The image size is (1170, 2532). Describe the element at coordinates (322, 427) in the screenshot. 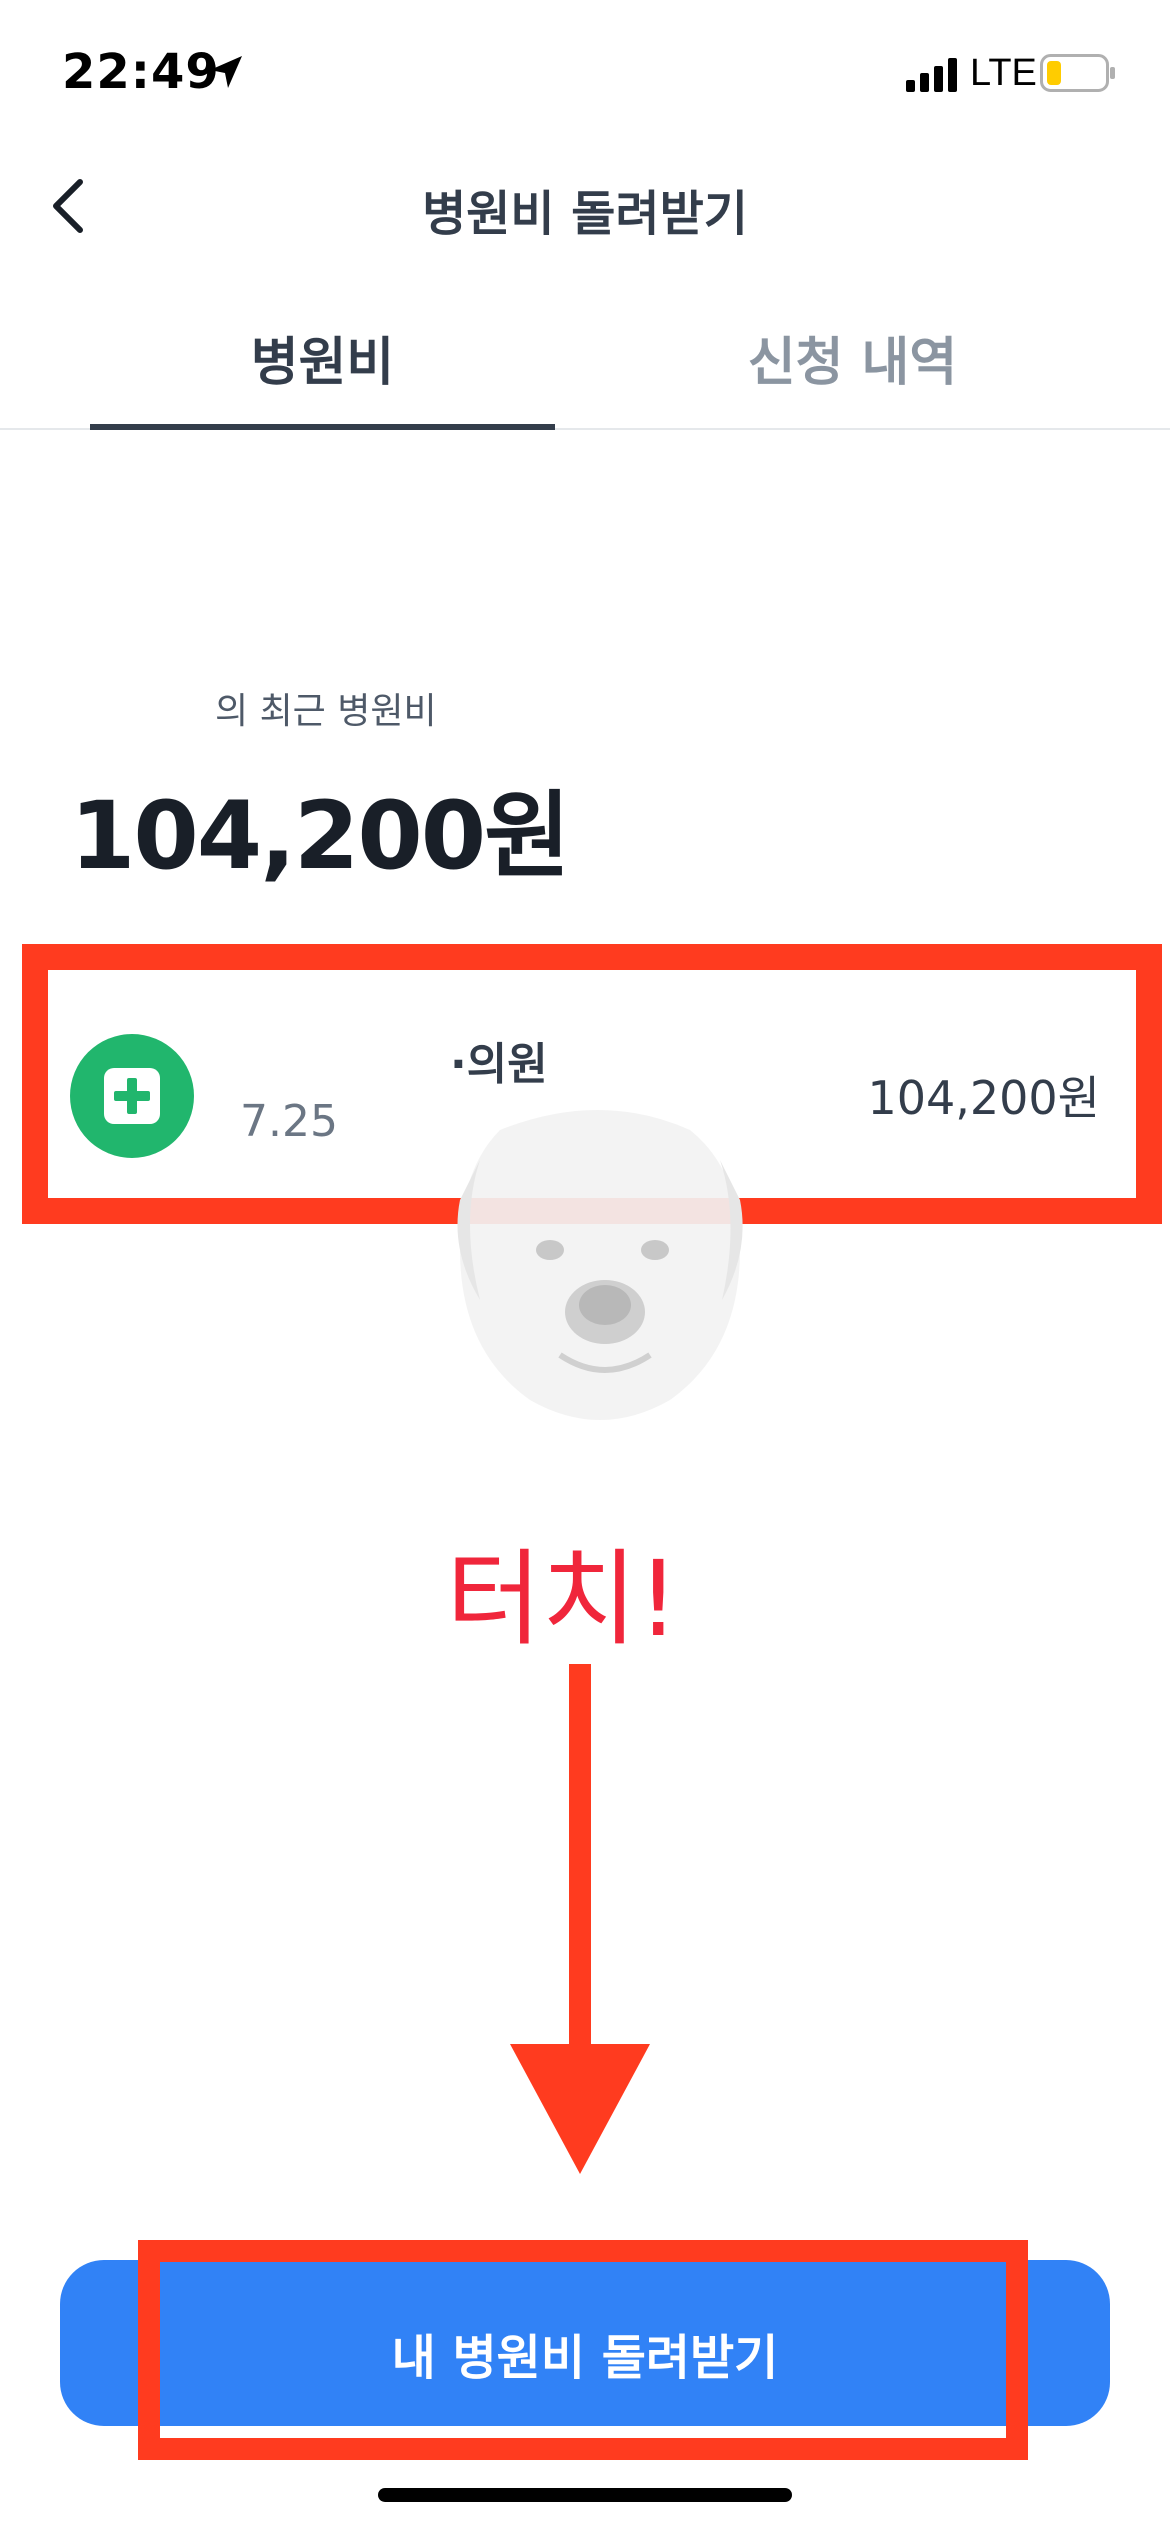

I see `active-tab-indicator` at that location.